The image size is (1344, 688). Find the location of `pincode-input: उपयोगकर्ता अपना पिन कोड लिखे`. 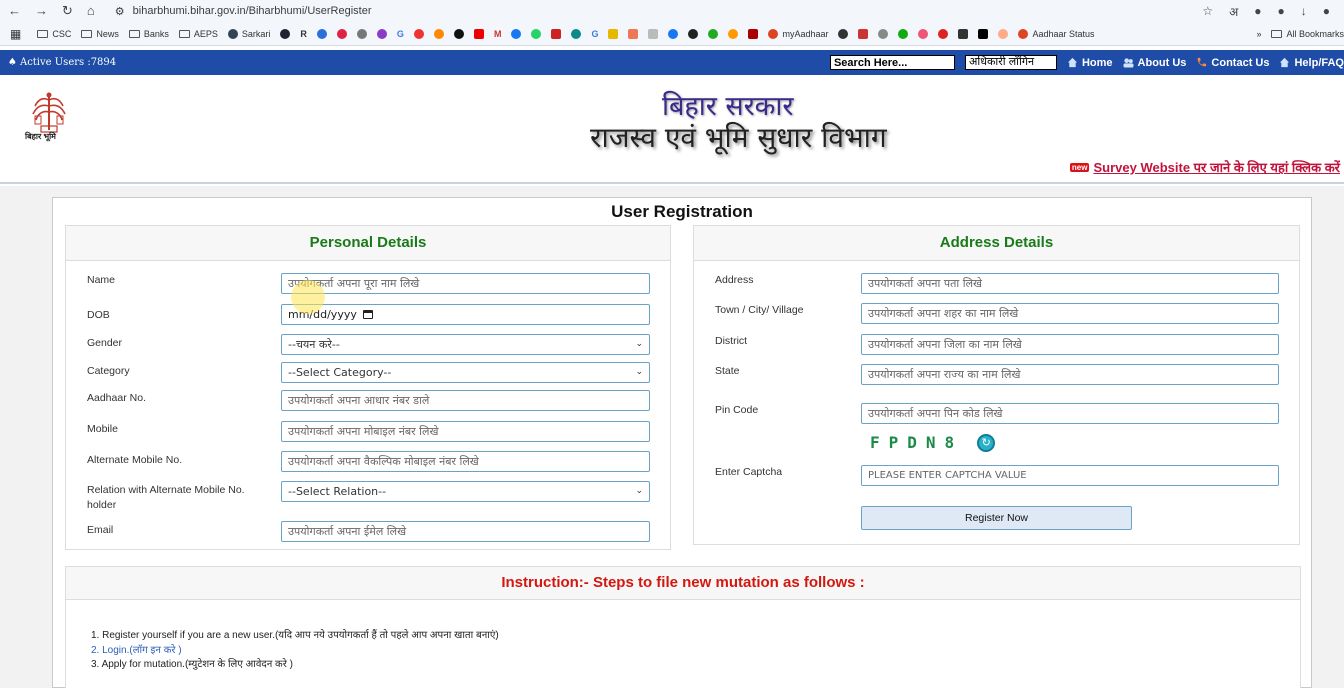

pincode-input: उपयोगकर्ता अपना पिन कोड लिखे is located at coordinates (1070, 413).